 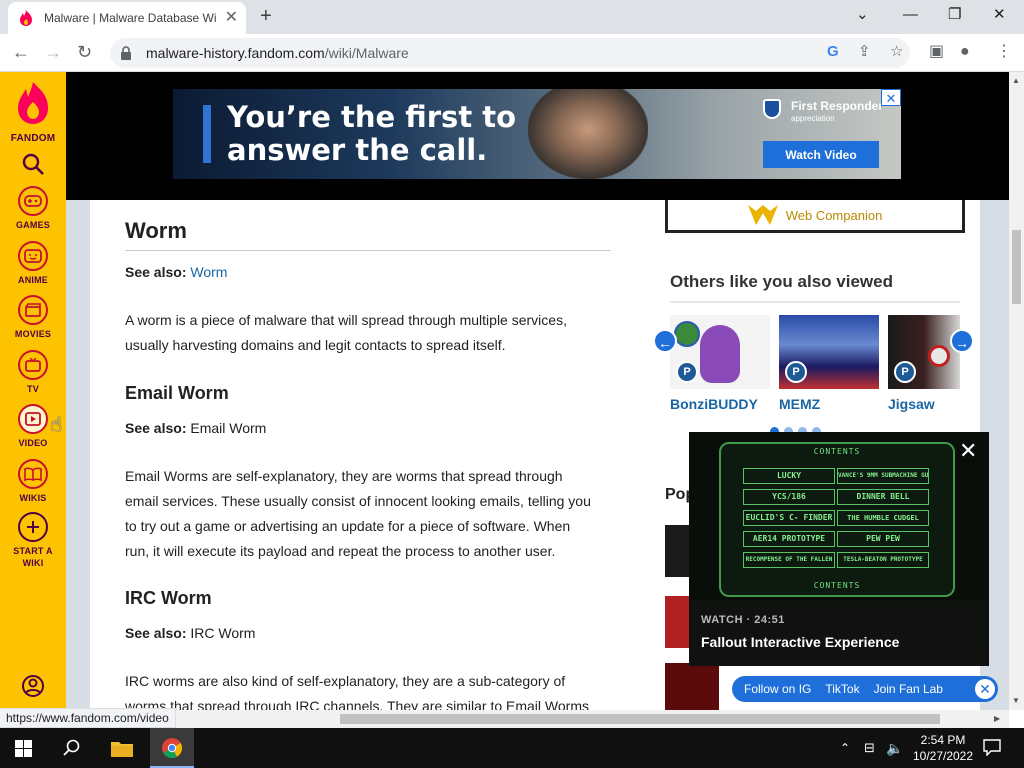 What do you see at coordinates (33, 263) in the screenshot?
I see `sidebar-item-anime: ANIME` at bounding box center [33, 263].